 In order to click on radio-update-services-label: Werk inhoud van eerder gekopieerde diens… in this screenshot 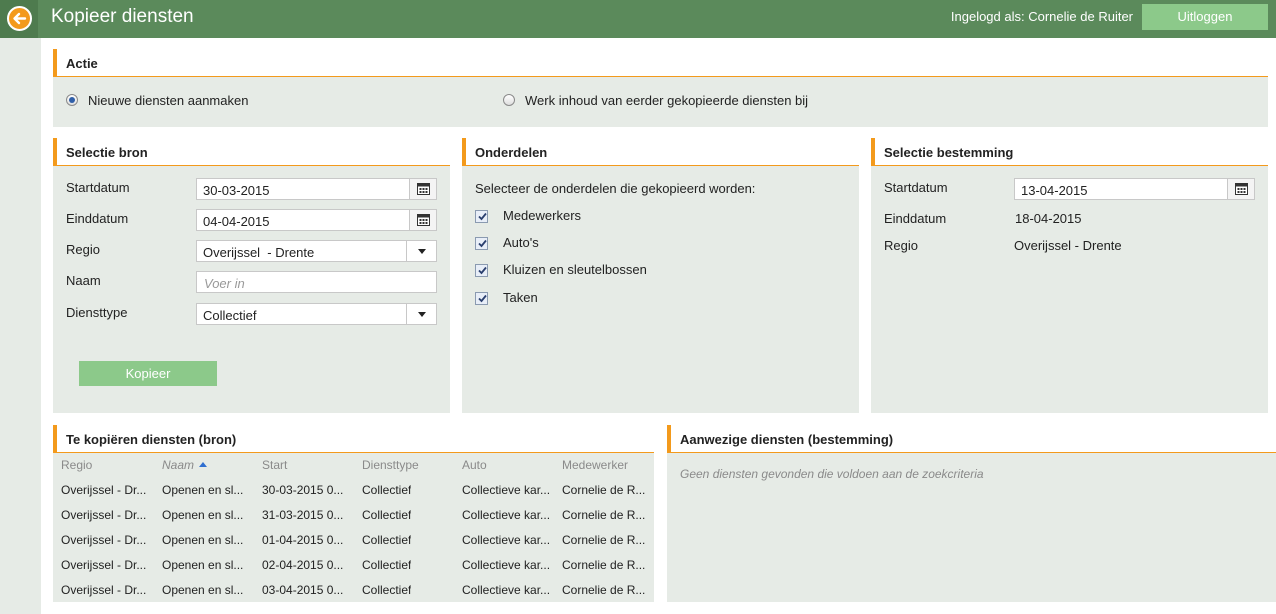, I will do `click(666, 100)`.